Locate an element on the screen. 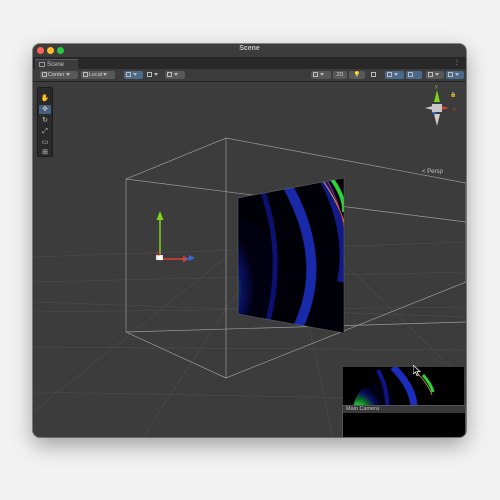 The height and width of the screenshot is (500, 500). effects-icon is located at coordinates (389, 75).